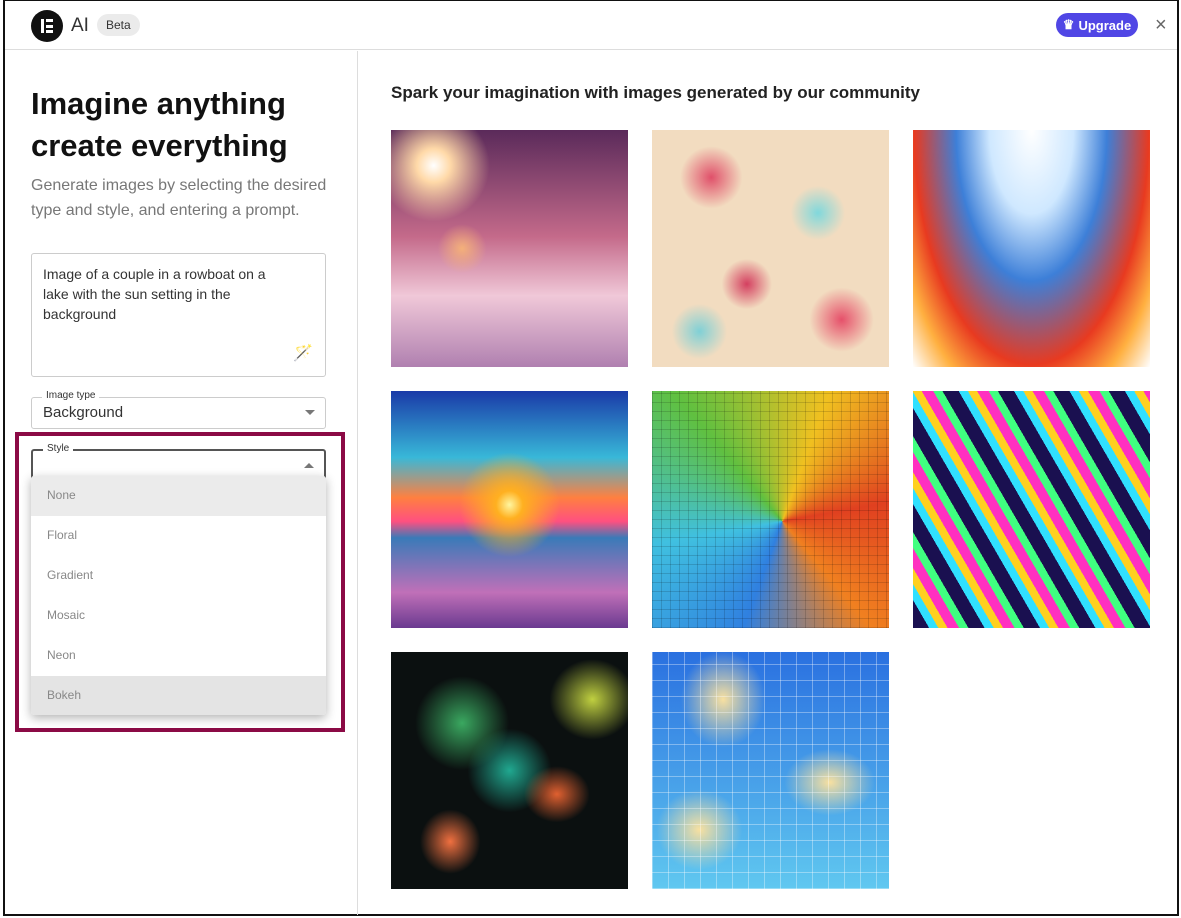 This screenshot has height=918, width=1181. I want to click on style-dropdown-menu: None Floral Gradient Mosaic Neon Bokeh, so click(178, 595).